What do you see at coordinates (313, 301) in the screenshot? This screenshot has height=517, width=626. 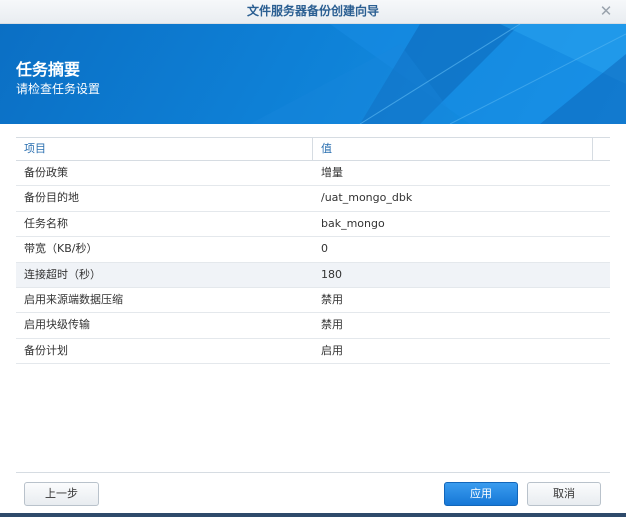 I see `table-row: 启用来源端数据压缩 禁用` at bounding box center [313, 301].